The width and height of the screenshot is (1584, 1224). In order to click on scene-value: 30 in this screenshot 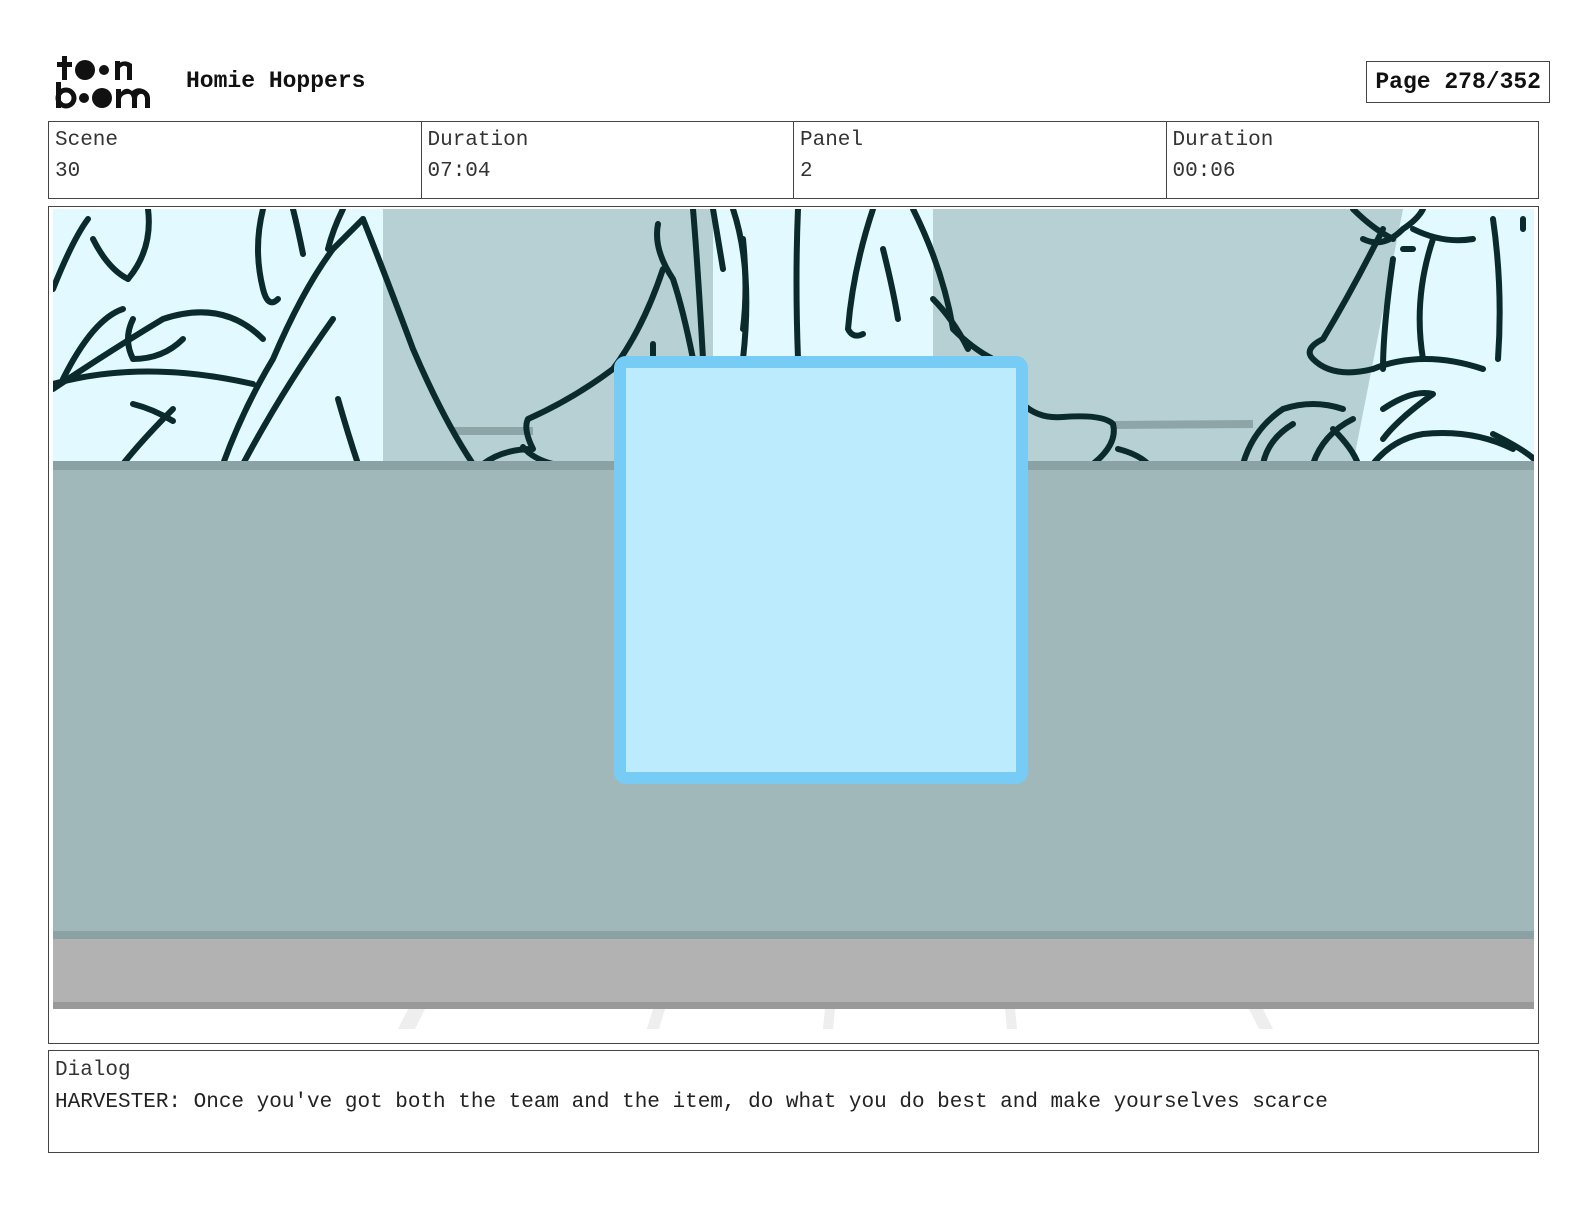, I will do `click(68, 171)`.